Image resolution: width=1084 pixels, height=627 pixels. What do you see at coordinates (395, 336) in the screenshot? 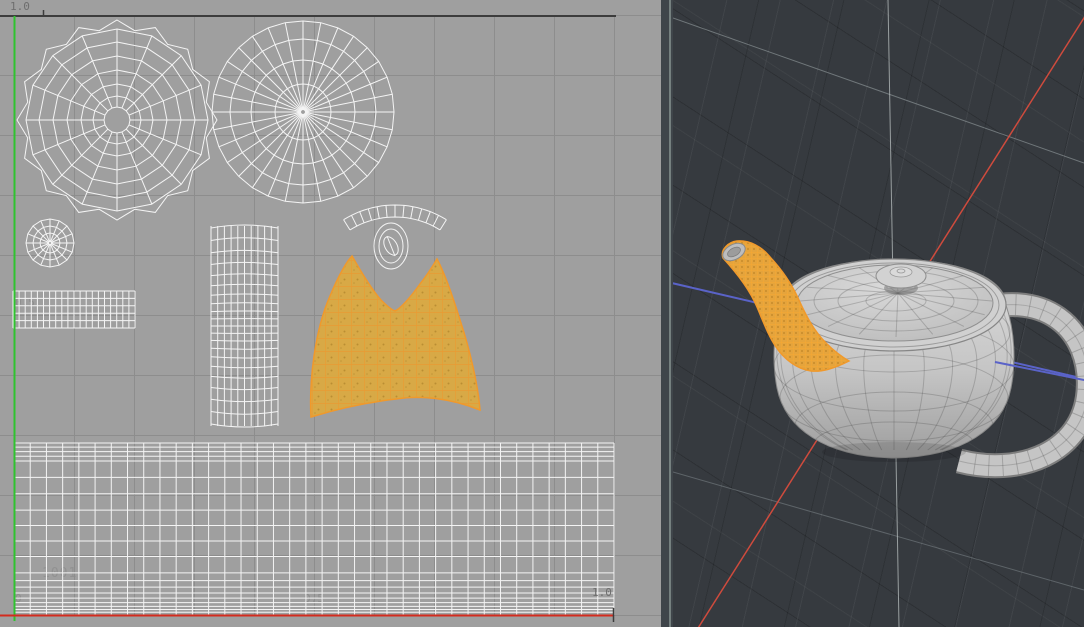
I see `uv-island-spout-island-selected` at bounding box center [395, 336].